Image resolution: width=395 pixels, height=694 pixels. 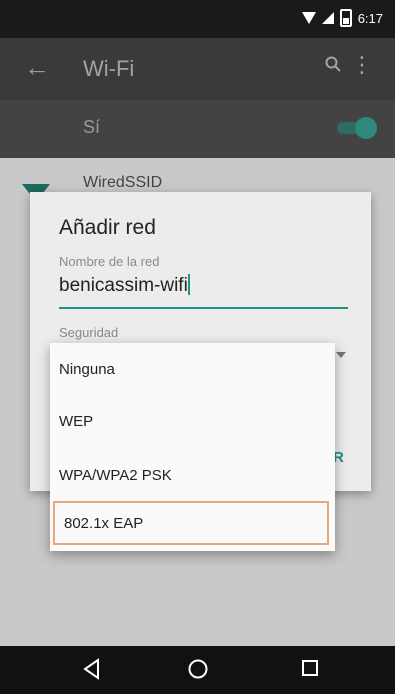 What do you see at coordinates (192, 369) in the screenshot?
I see `security-option-none: Ninguna` at bounding box center [192, 369].